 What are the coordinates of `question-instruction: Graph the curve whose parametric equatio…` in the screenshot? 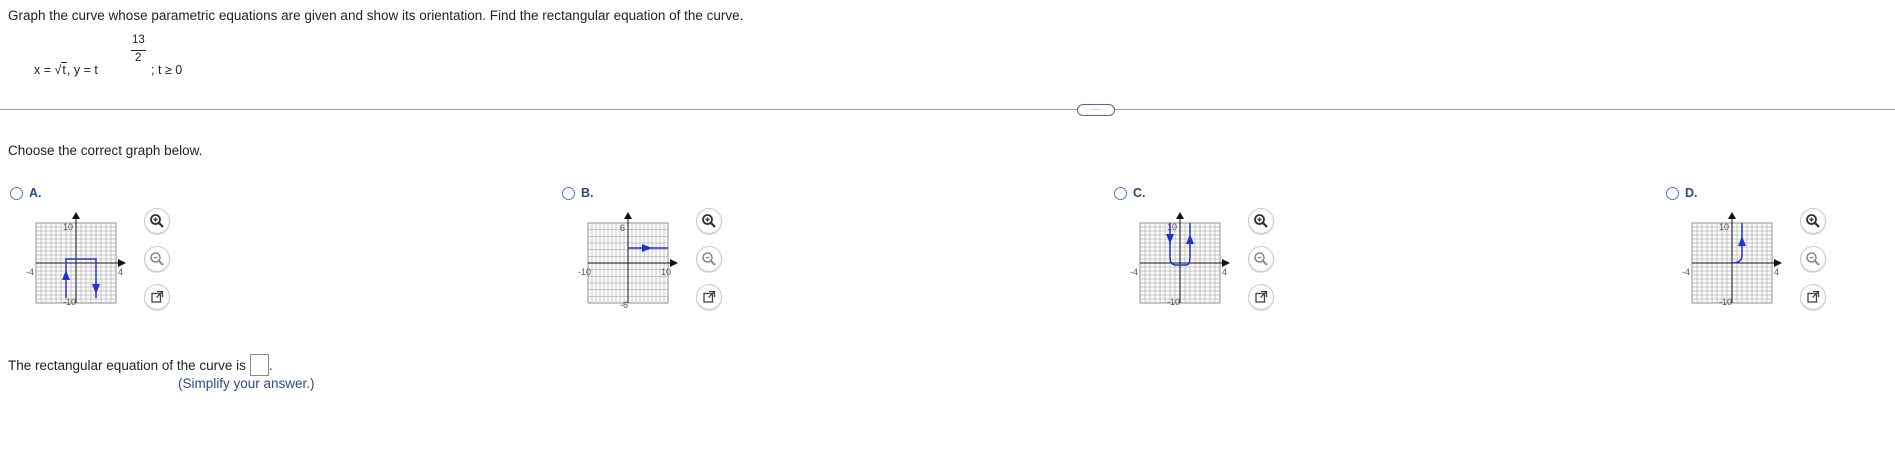 It's located at (376, 15).